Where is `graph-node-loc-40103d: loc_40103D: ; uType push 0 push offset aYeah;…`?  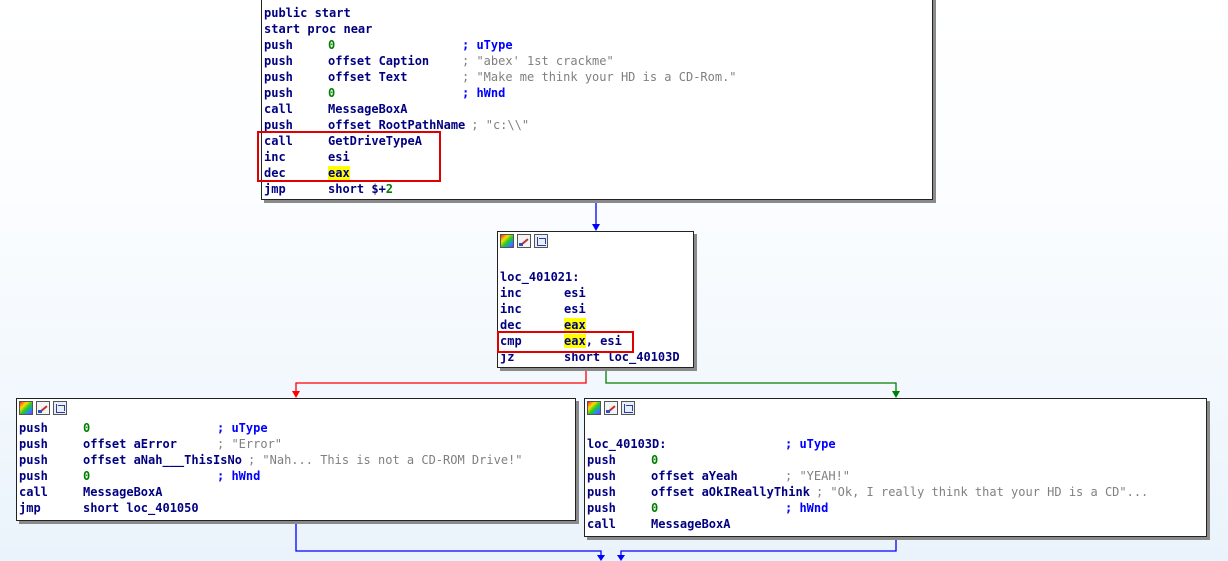
graph-node-loc-40103d: loc_40103D: ; uType push 0 push offset aYeah;… is located at coordinates (895, 467).